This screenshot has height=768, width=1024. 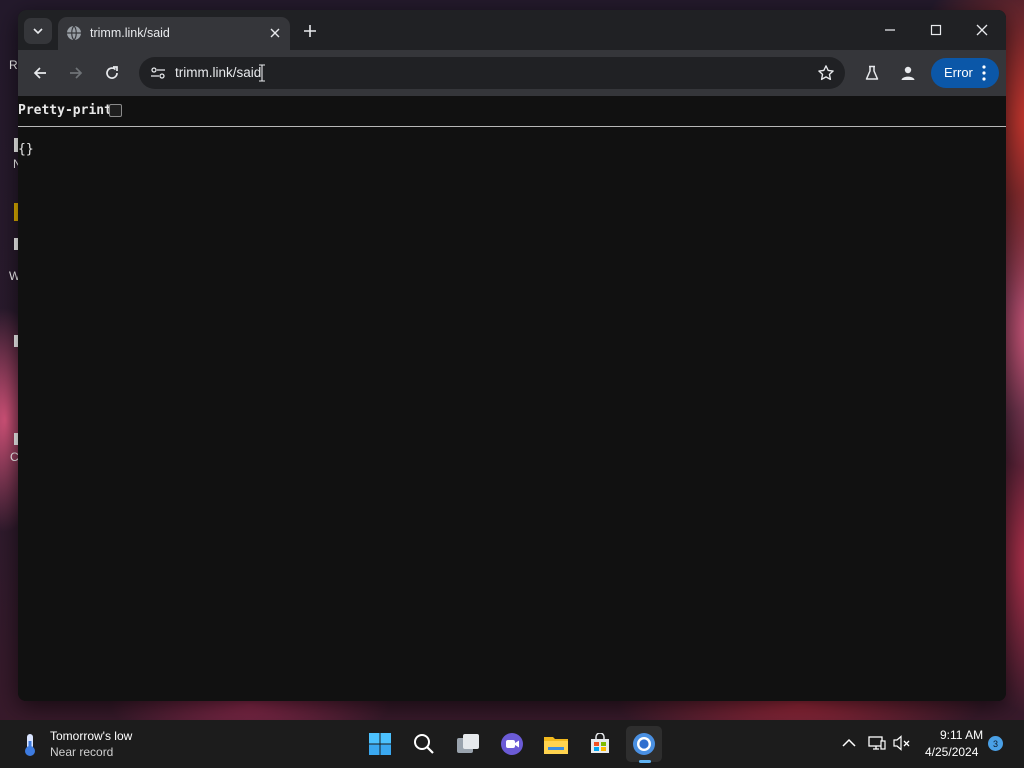 I want to click on forward-icon, so click(x=76, y=73).